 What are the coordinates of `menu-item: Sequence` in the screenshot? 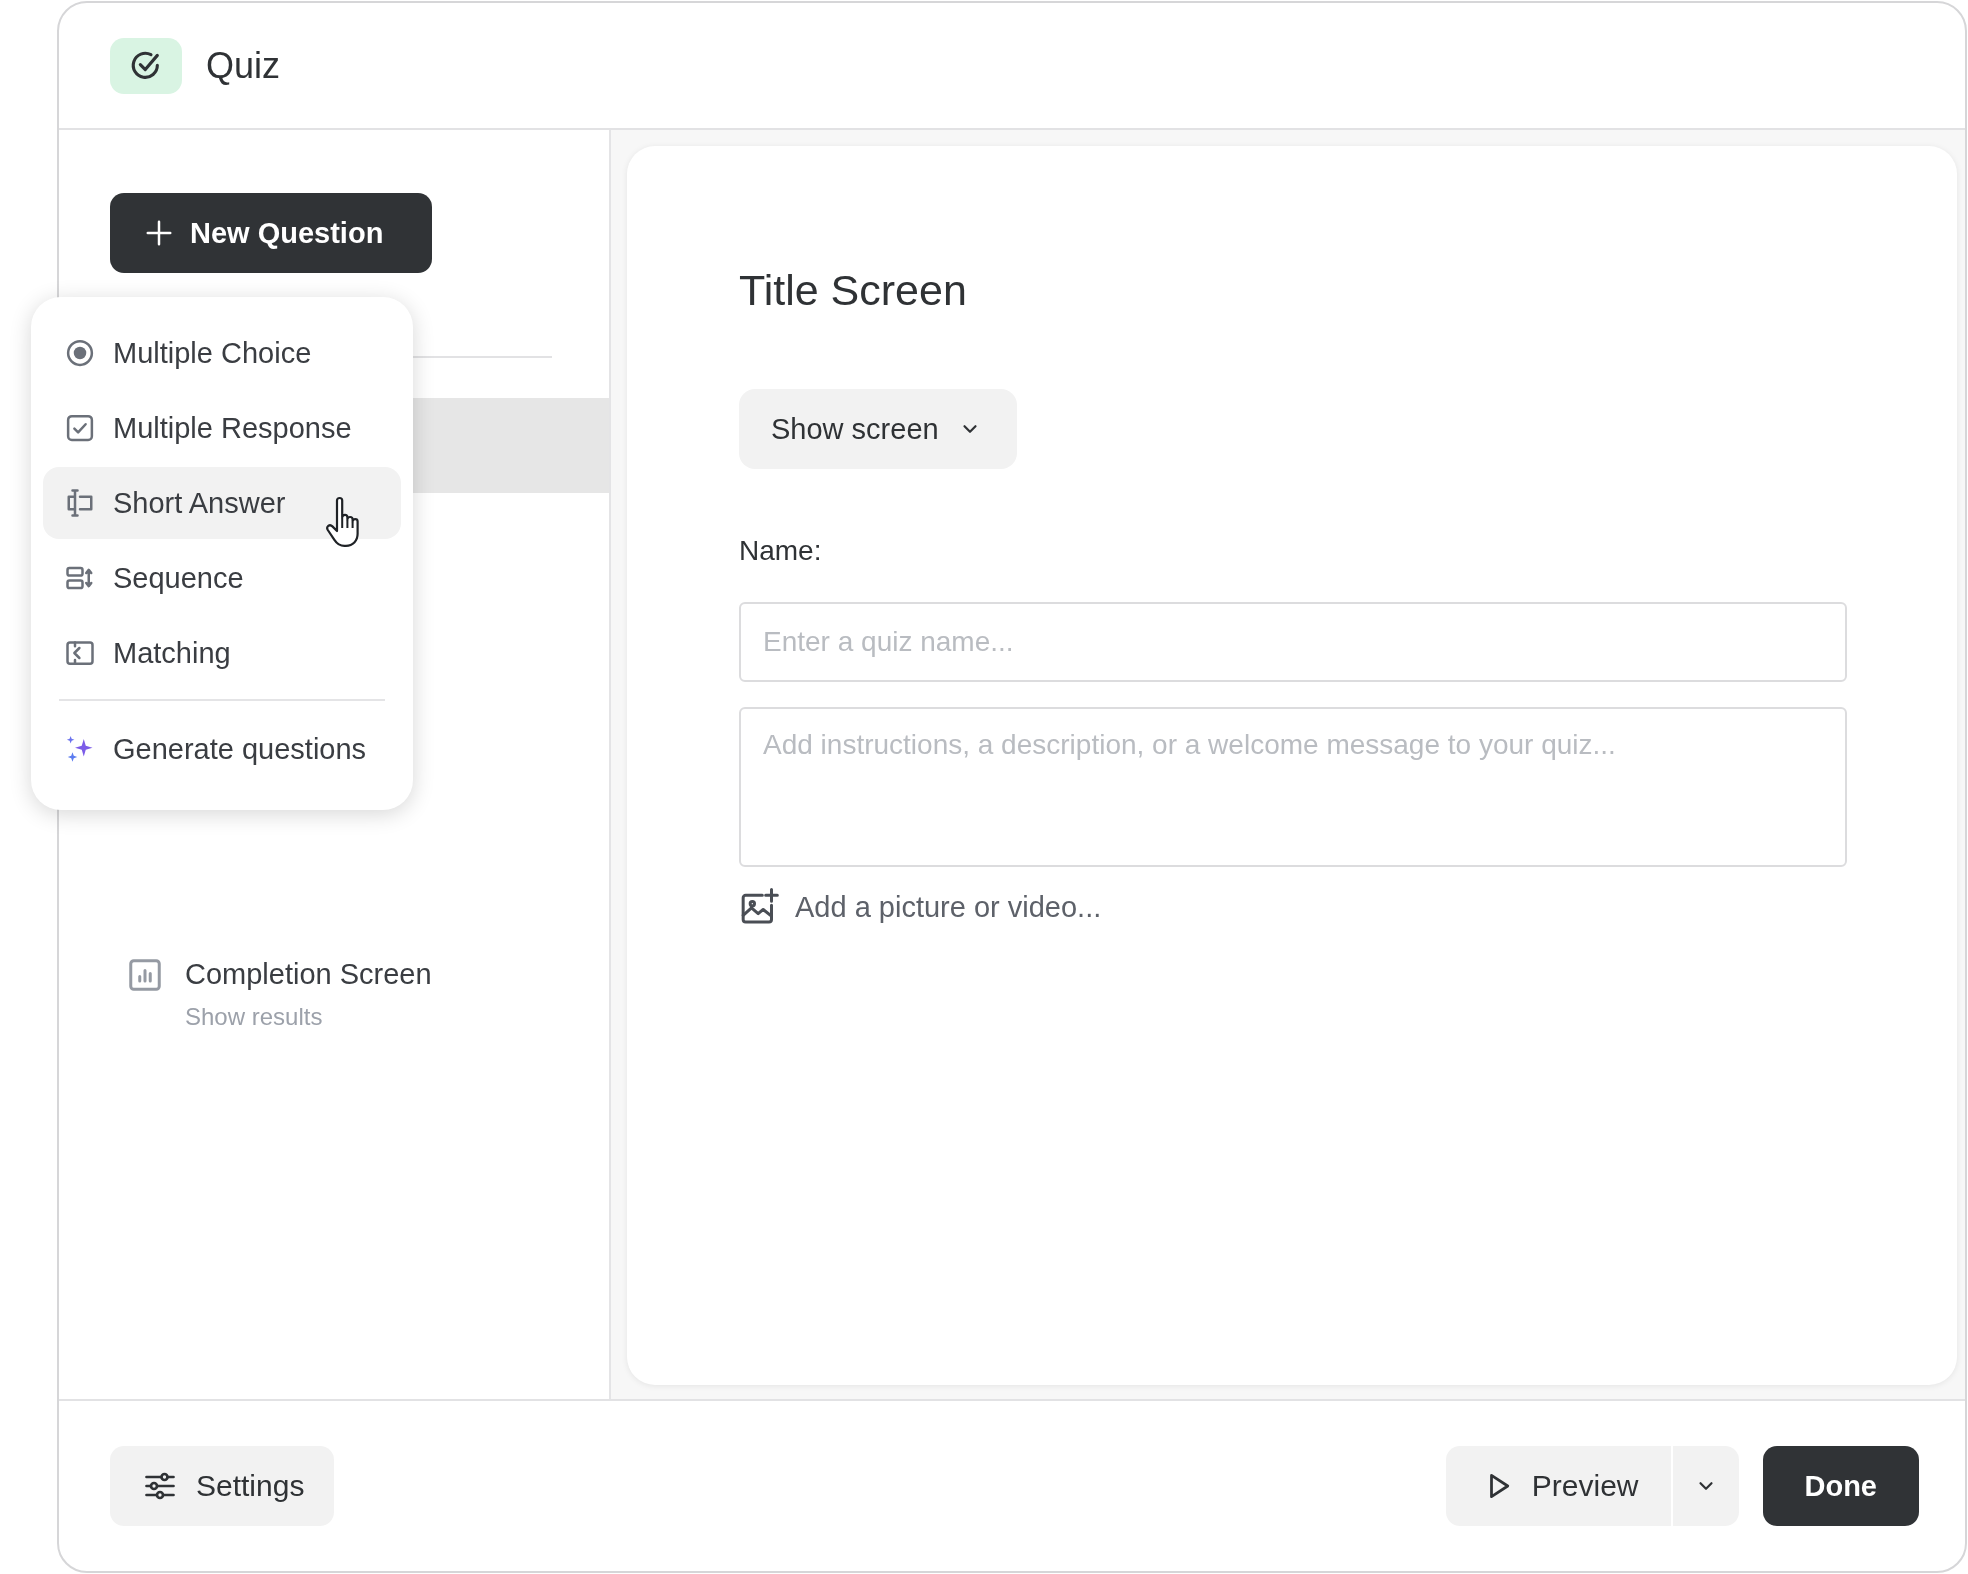 It's located at (222, 578).